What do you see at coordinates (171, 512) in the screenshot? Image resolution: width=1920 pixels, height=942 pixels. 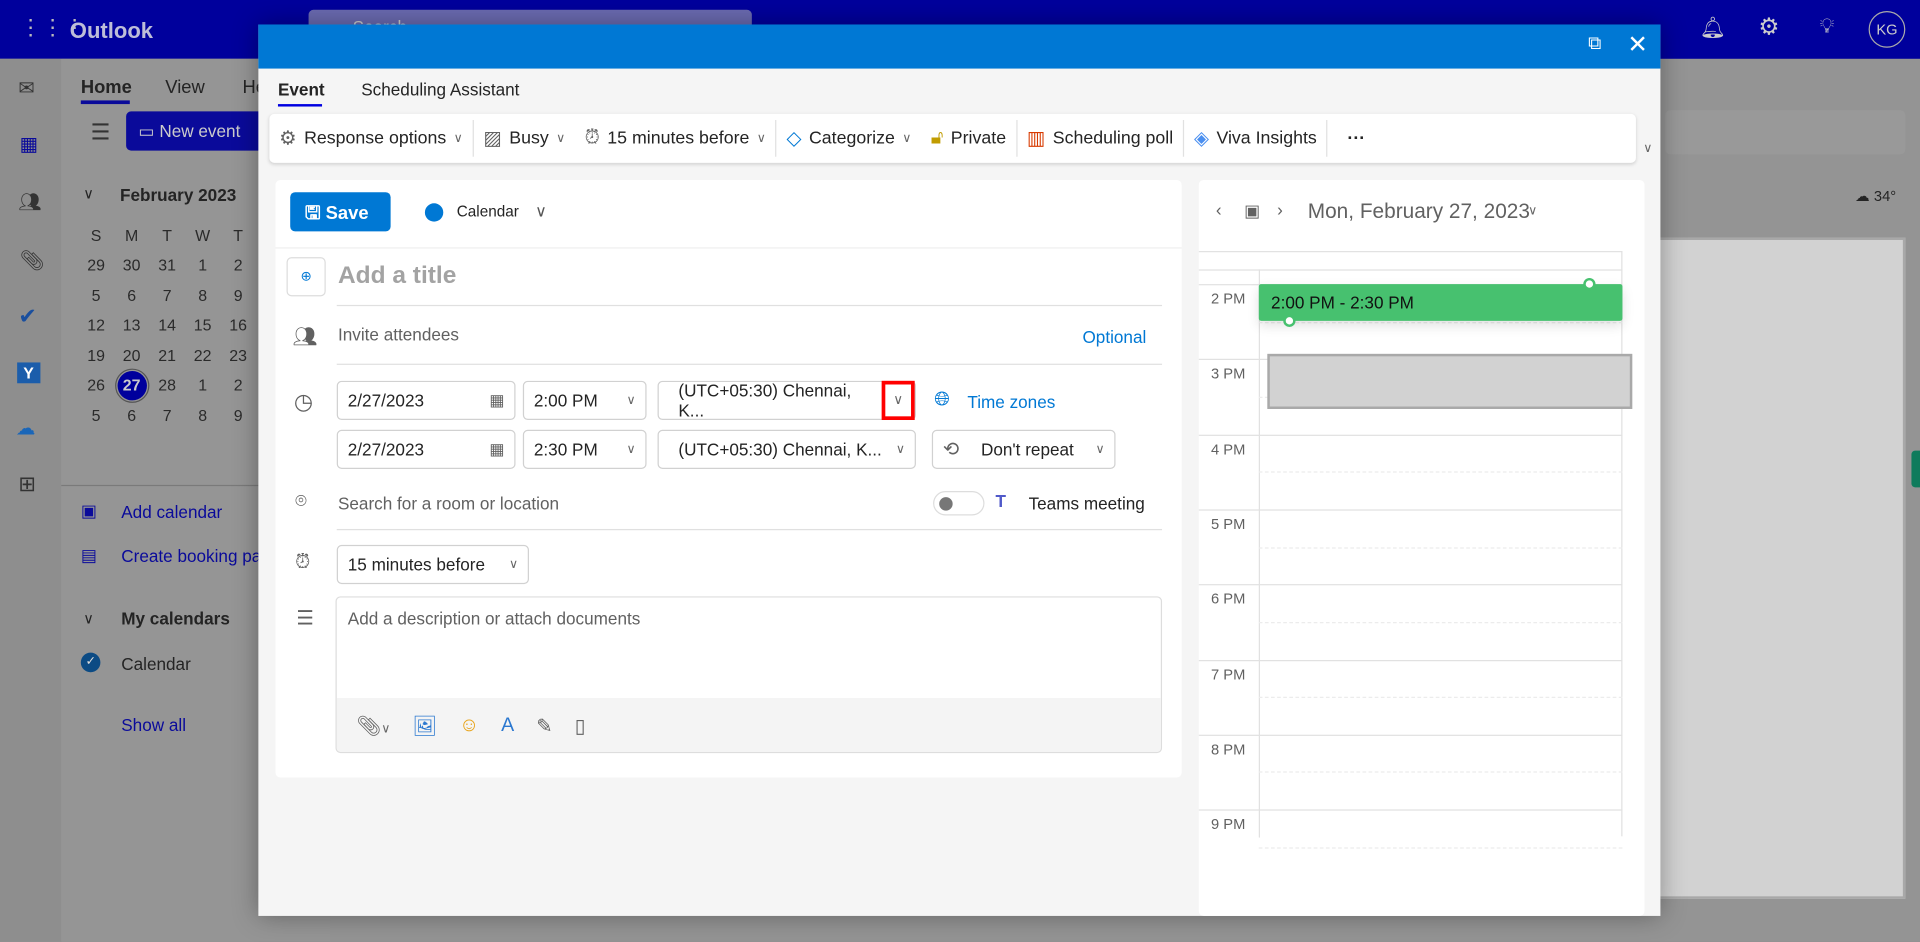 I see `add-calendar-link: Add calendar` at bounding box center [171, 512].